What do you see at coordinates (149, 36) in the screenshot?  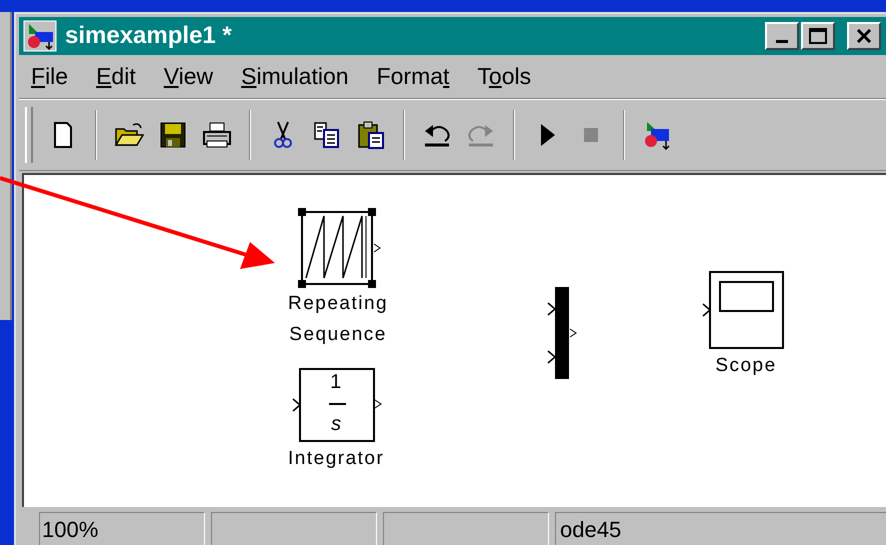 I see `window-title: simexample1 *` at bounding box center [149, 36].